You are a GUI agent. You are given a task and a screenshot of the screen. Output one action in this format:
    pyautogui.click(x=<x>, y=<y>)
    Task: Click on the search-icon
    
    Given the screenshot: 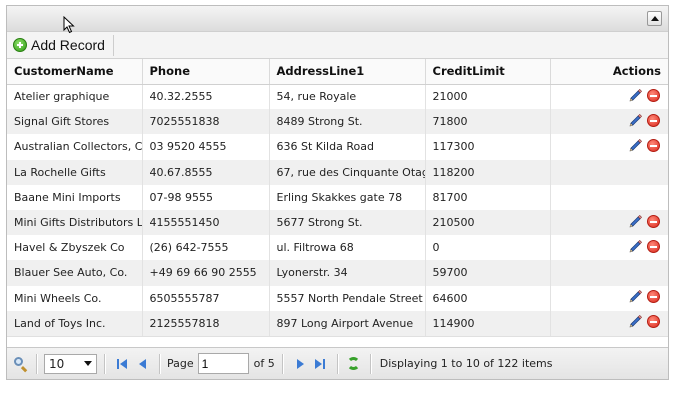 What is the action you would take?
    pyautogui.click(x=21, y=364)
    